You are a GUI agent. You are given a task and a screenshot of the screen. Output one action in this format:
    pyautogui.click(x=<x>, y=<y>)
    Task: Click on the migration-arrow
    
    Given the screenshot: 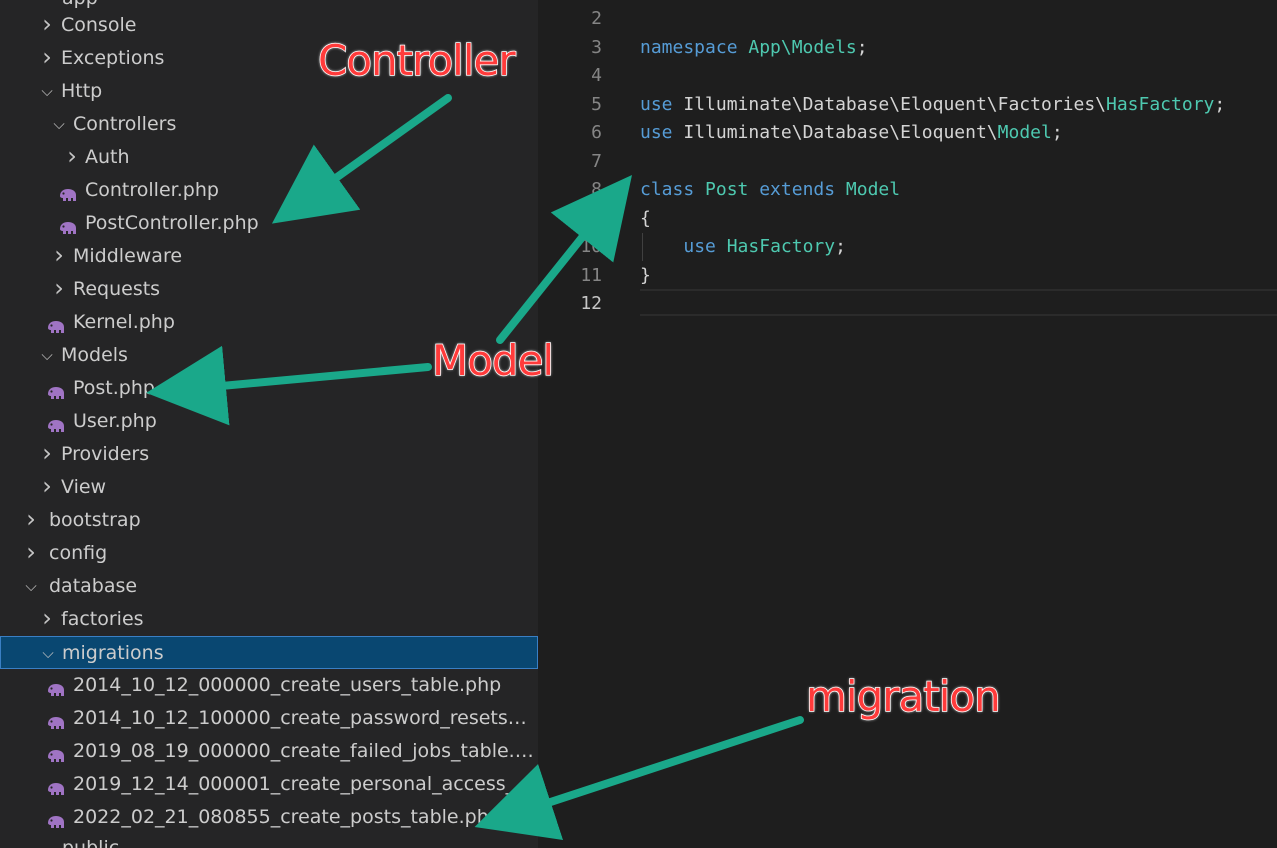 What is the action you would take?
    pyautogui.click(x=639, y=778)
    